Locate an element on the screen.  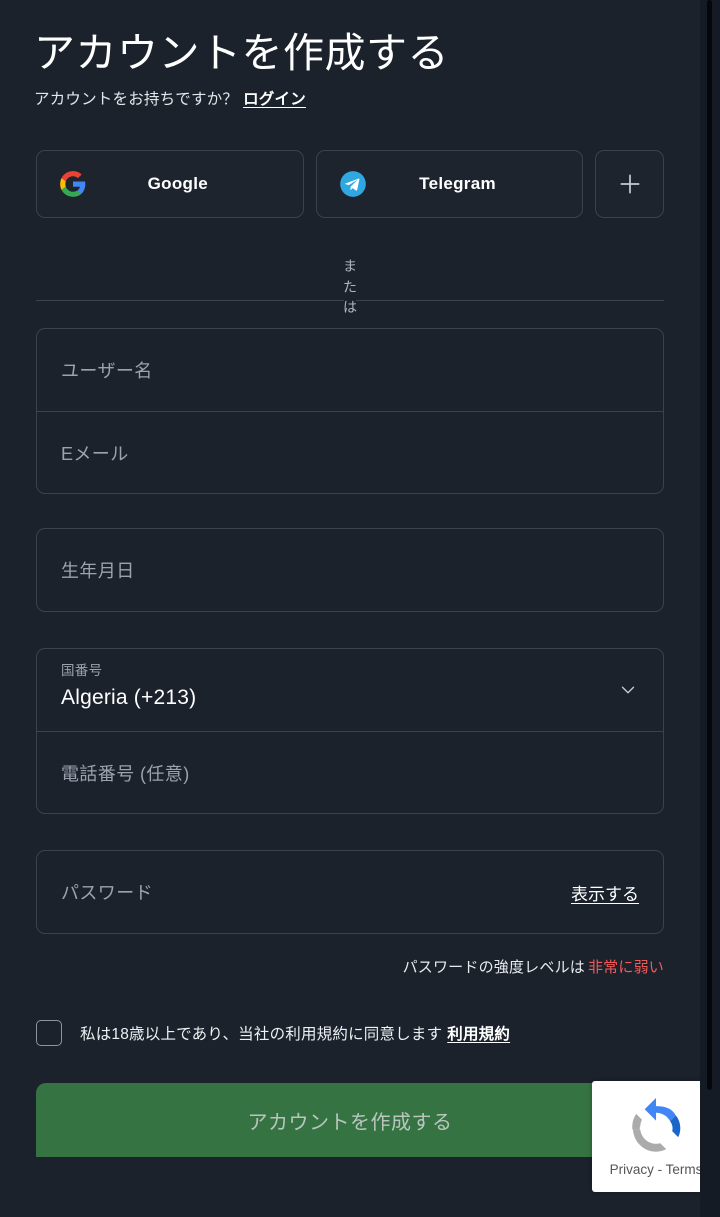
phone-number-placeholder: 電話番号 (任意) is located at coordinates (125, 773).